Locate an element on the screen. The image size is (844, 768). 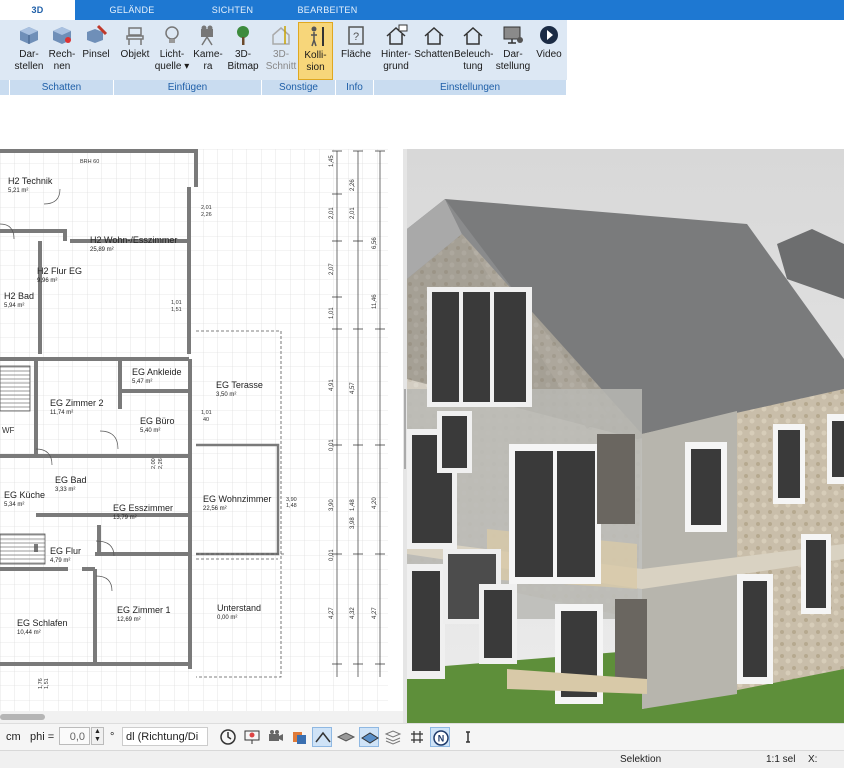
grid-icon is located at coordinates (417, 737).